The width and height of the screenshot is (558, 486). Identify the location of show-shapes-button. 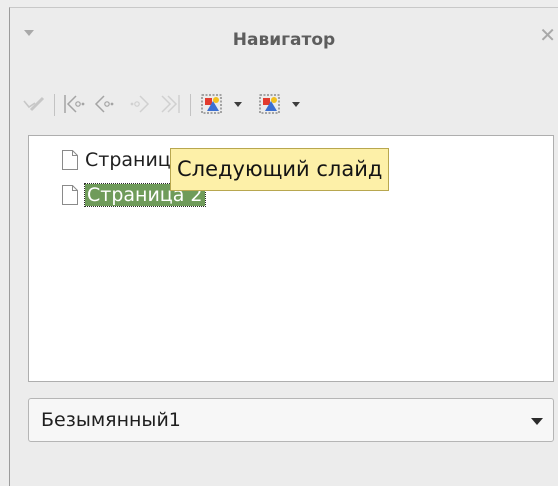
(270, 104).